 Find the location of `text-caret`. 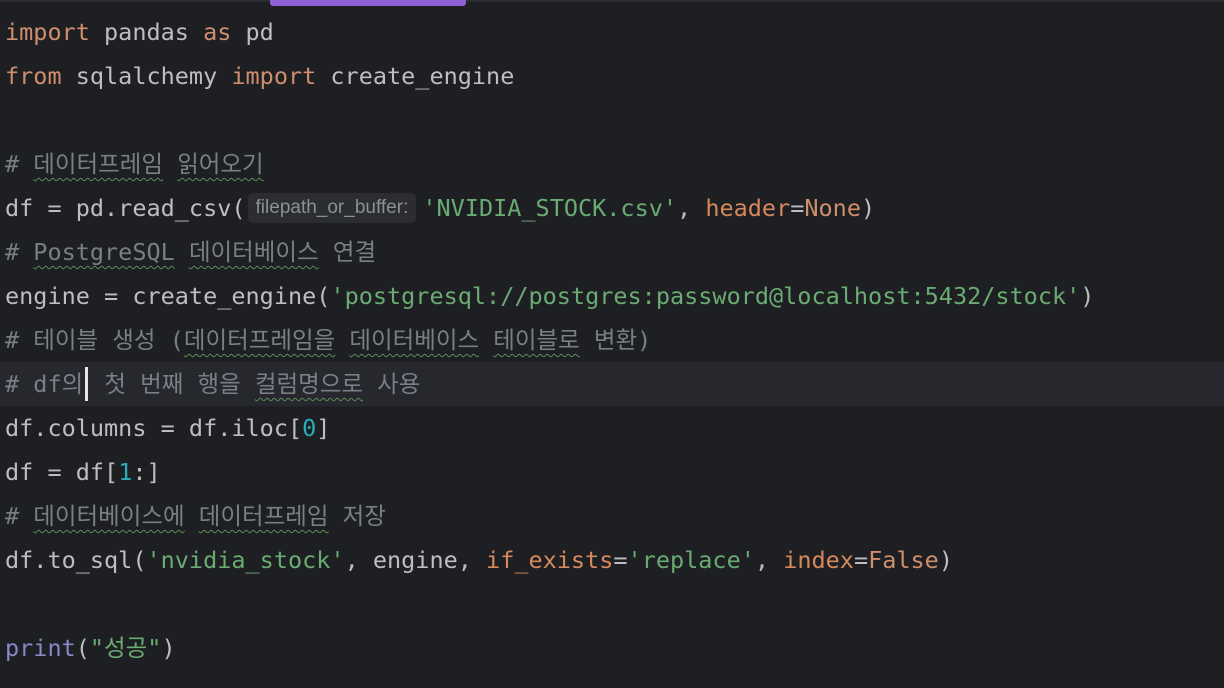

text-caret is located at coordinates (87, 383).